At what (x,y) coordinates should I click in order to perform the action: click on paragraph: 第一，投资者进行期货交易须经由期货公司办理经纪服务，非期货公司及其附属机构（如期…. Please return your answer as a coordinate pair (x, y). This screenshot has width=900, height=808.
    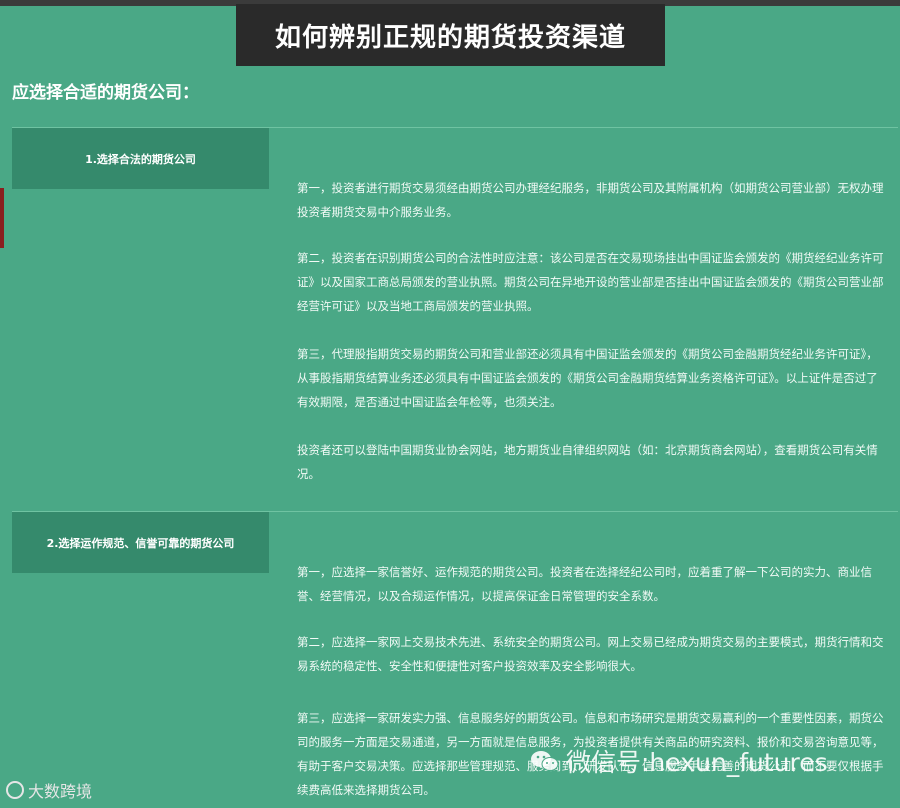
    Looking at the image, I should click on (590, 200).